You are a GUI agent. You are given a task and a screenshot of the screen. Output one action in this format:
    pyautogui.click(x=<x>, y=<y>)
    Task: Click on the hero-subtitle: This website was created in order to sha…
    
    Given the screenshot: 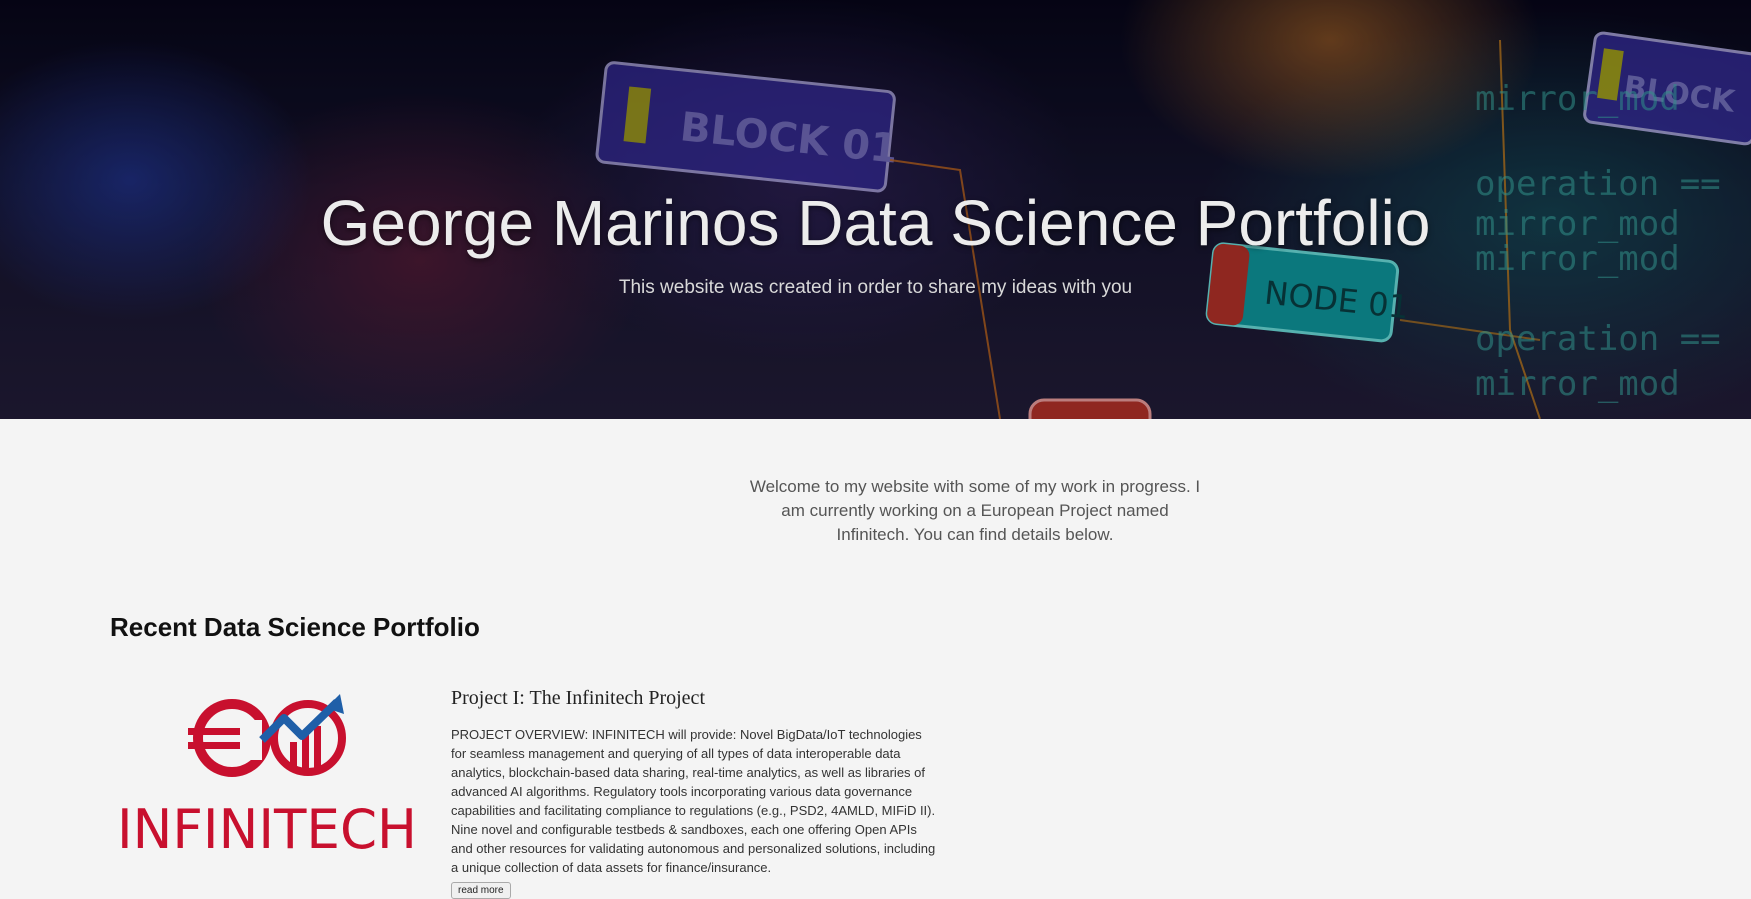 What is the action you would take?
    pyautogui.click(x=875, y=287)
    